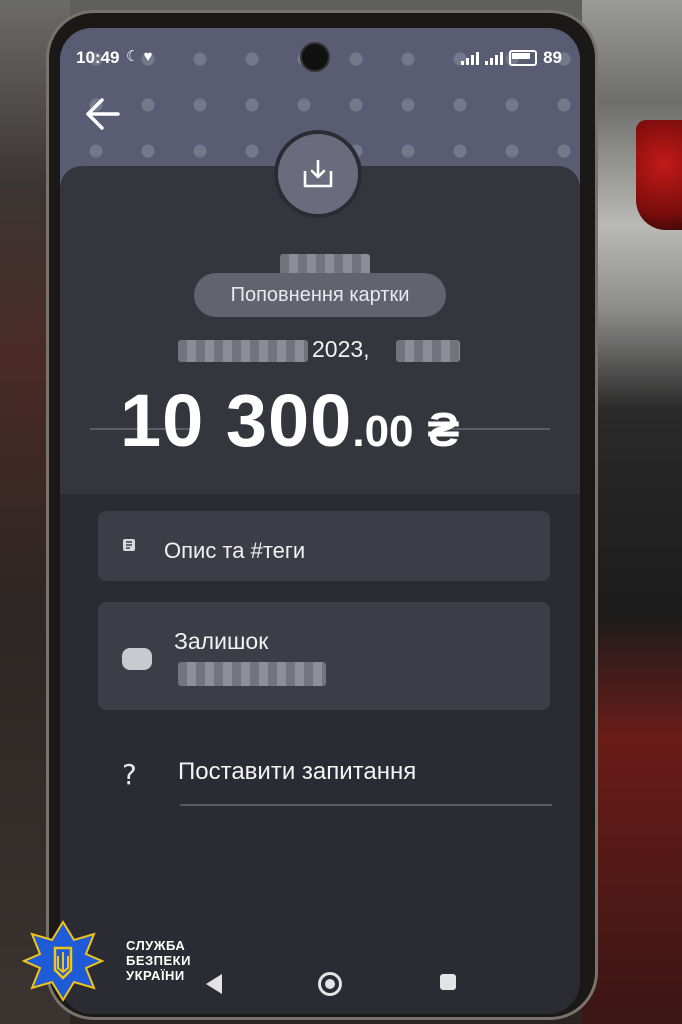  What do you see at coordinates (137, 659) in the screenshot?
I see `wallet-icon` at bounding box center [137, 659].